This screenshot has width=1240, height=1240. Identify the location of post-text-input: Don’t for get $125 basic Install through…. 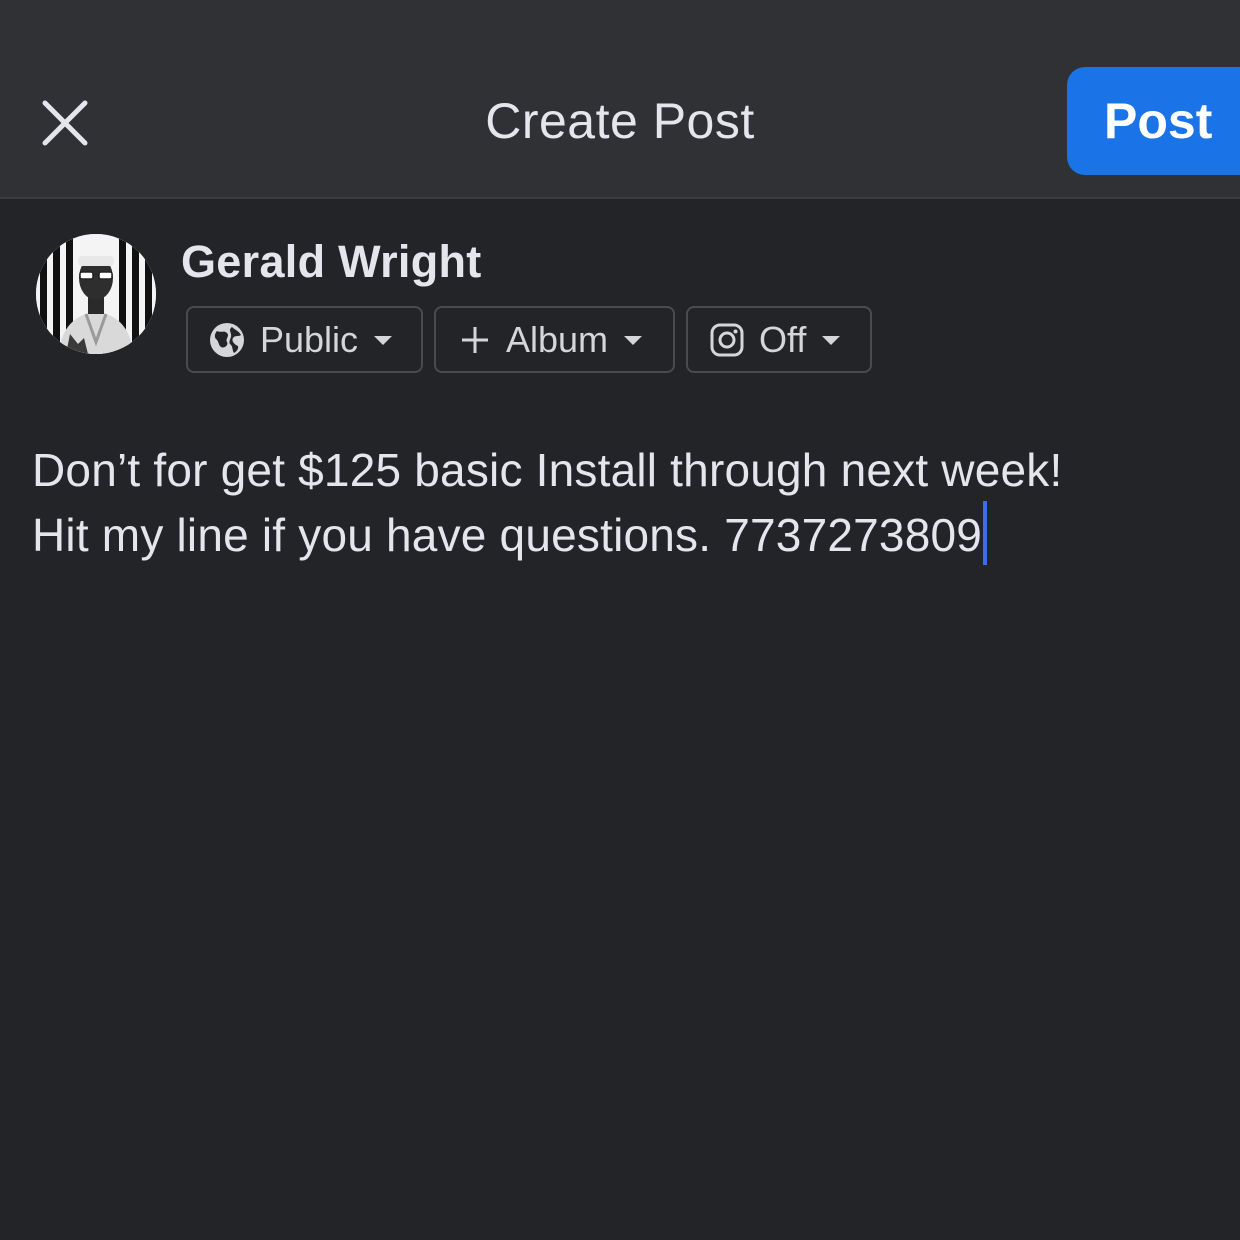
(622, 503).